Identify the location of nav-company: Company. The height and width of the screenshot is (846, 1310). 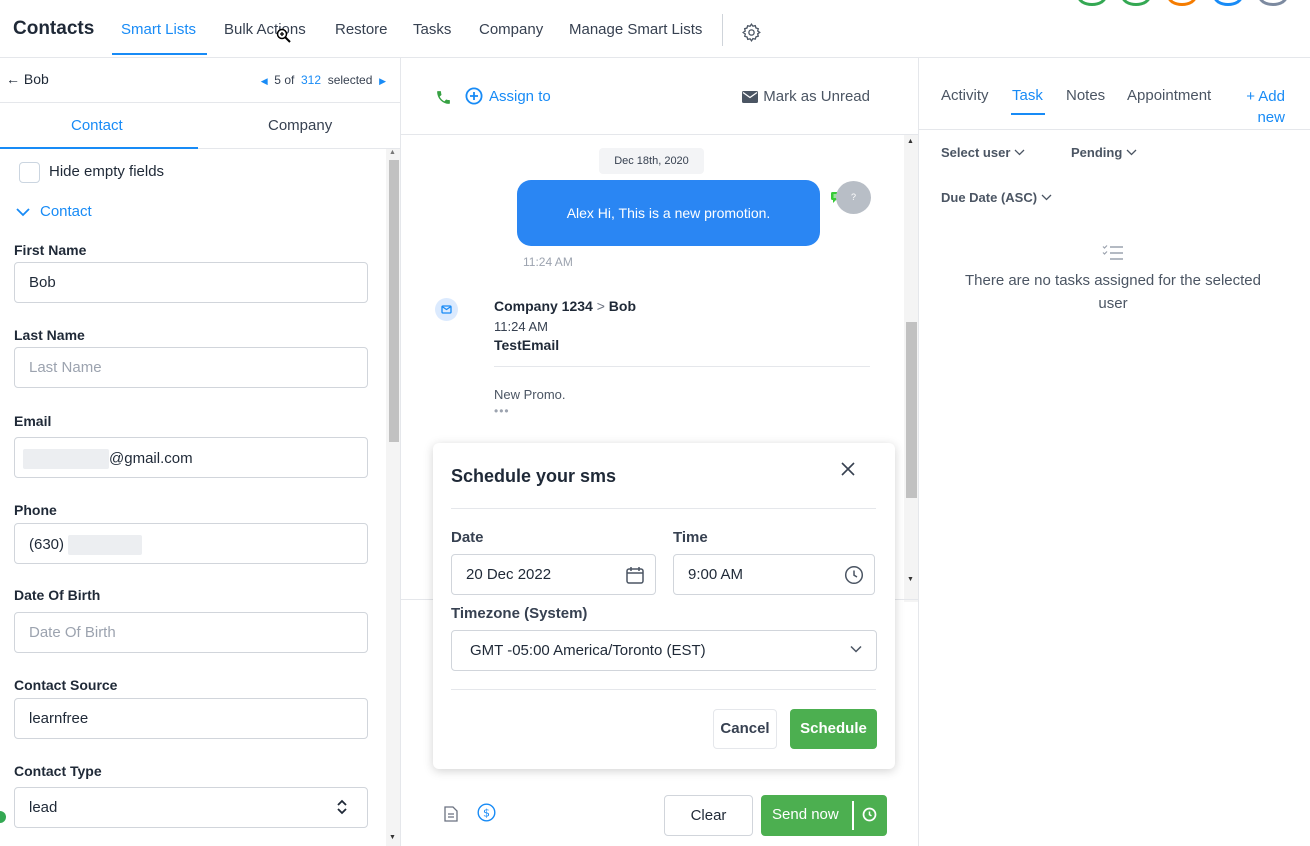
(511, 29).